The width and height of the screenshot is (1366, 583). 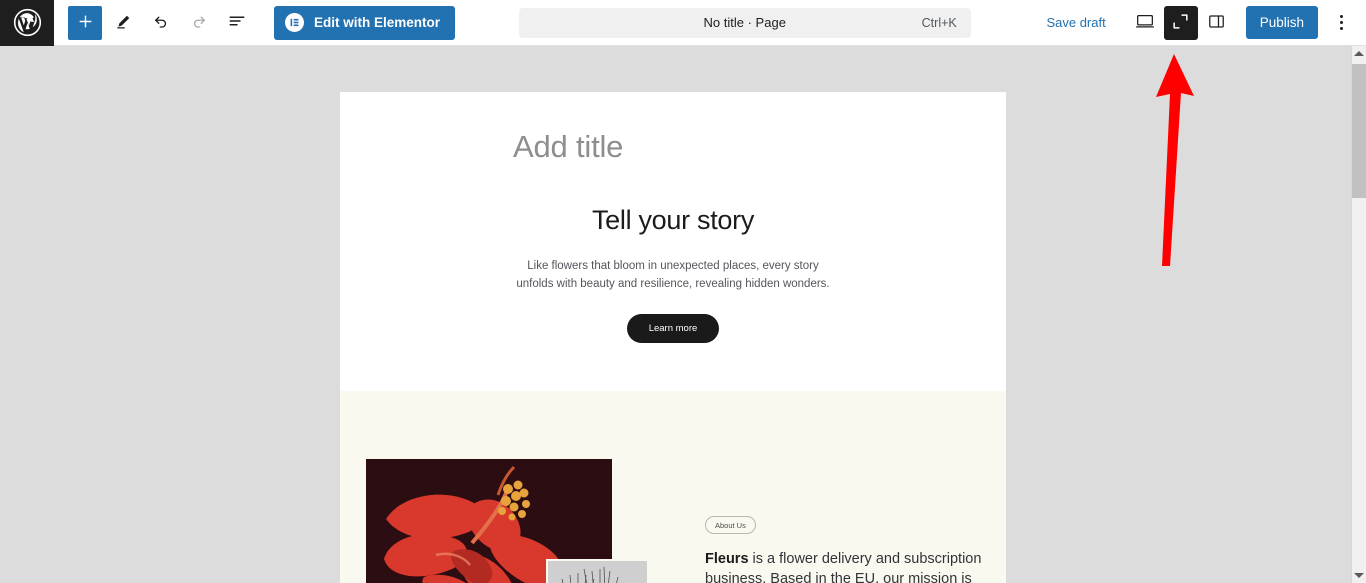 I want to click on command-bar-wrap: No title · Page Ctrl+K, so click(x=744, y=22).